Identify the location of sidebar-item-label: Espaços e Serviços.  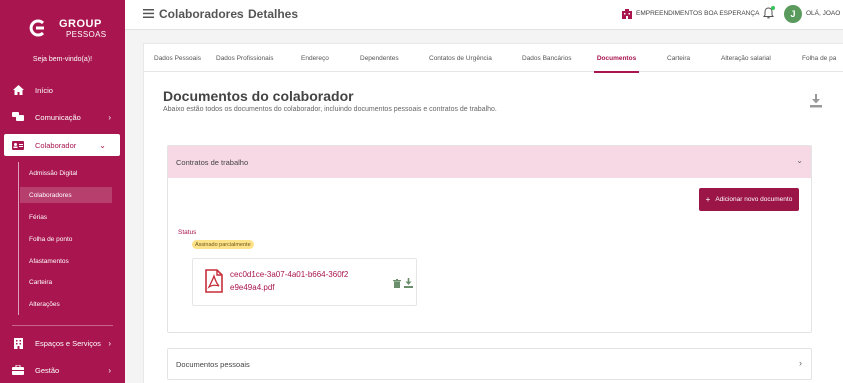
(68, 343).